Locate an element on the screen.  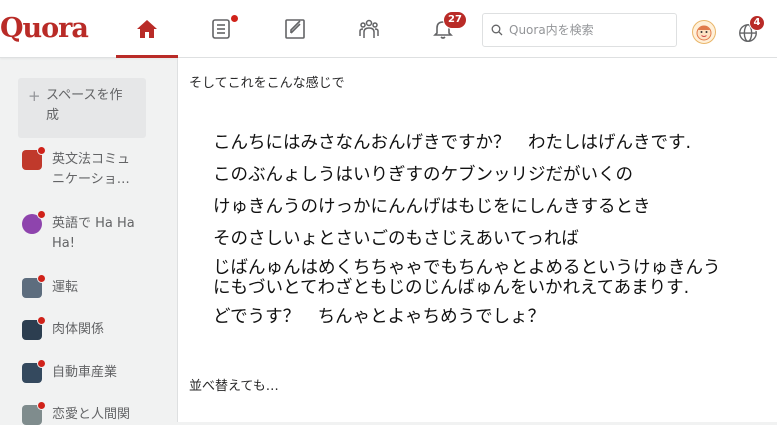
avatar is located at coordinates (704, 32).